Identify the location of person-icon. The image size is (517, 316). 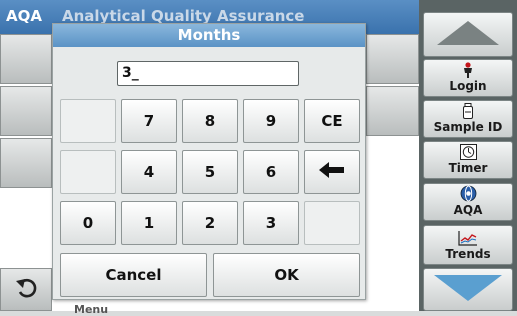
(468, 69).